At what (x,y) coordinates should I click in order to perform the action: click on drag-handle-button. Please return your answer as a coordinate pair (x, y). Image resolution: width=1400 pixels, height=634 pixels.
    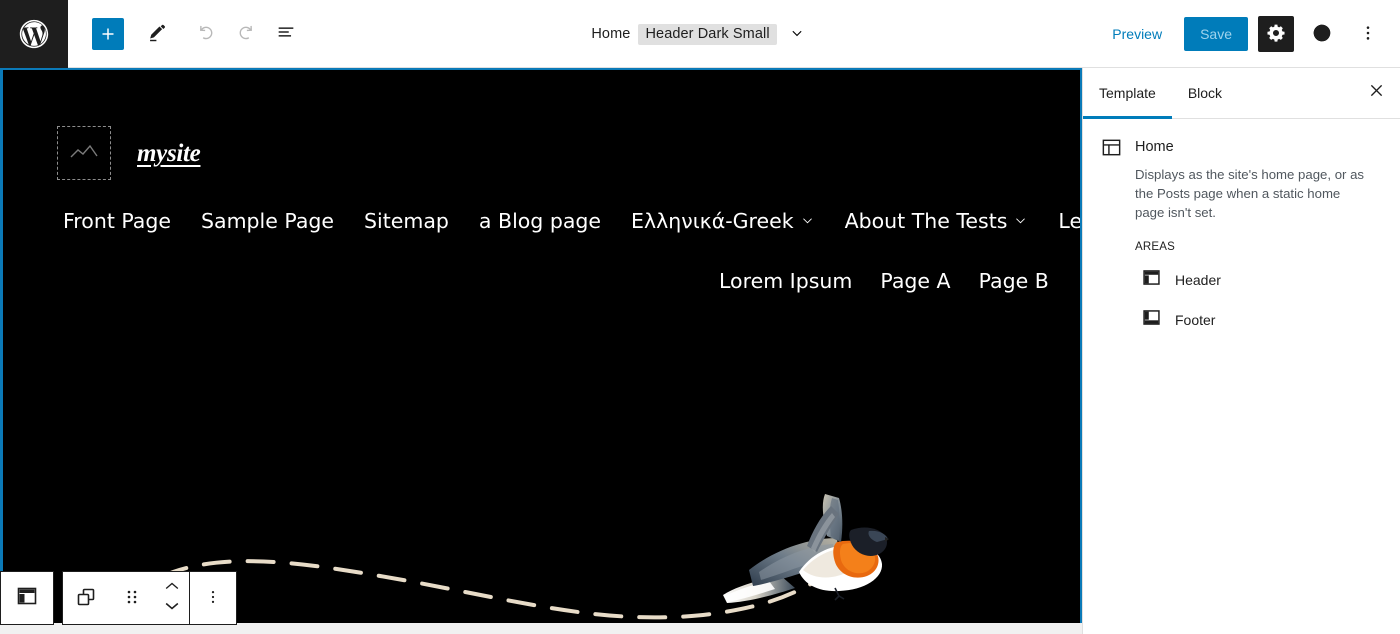
    Looking at the image, I should click on (132, 598).